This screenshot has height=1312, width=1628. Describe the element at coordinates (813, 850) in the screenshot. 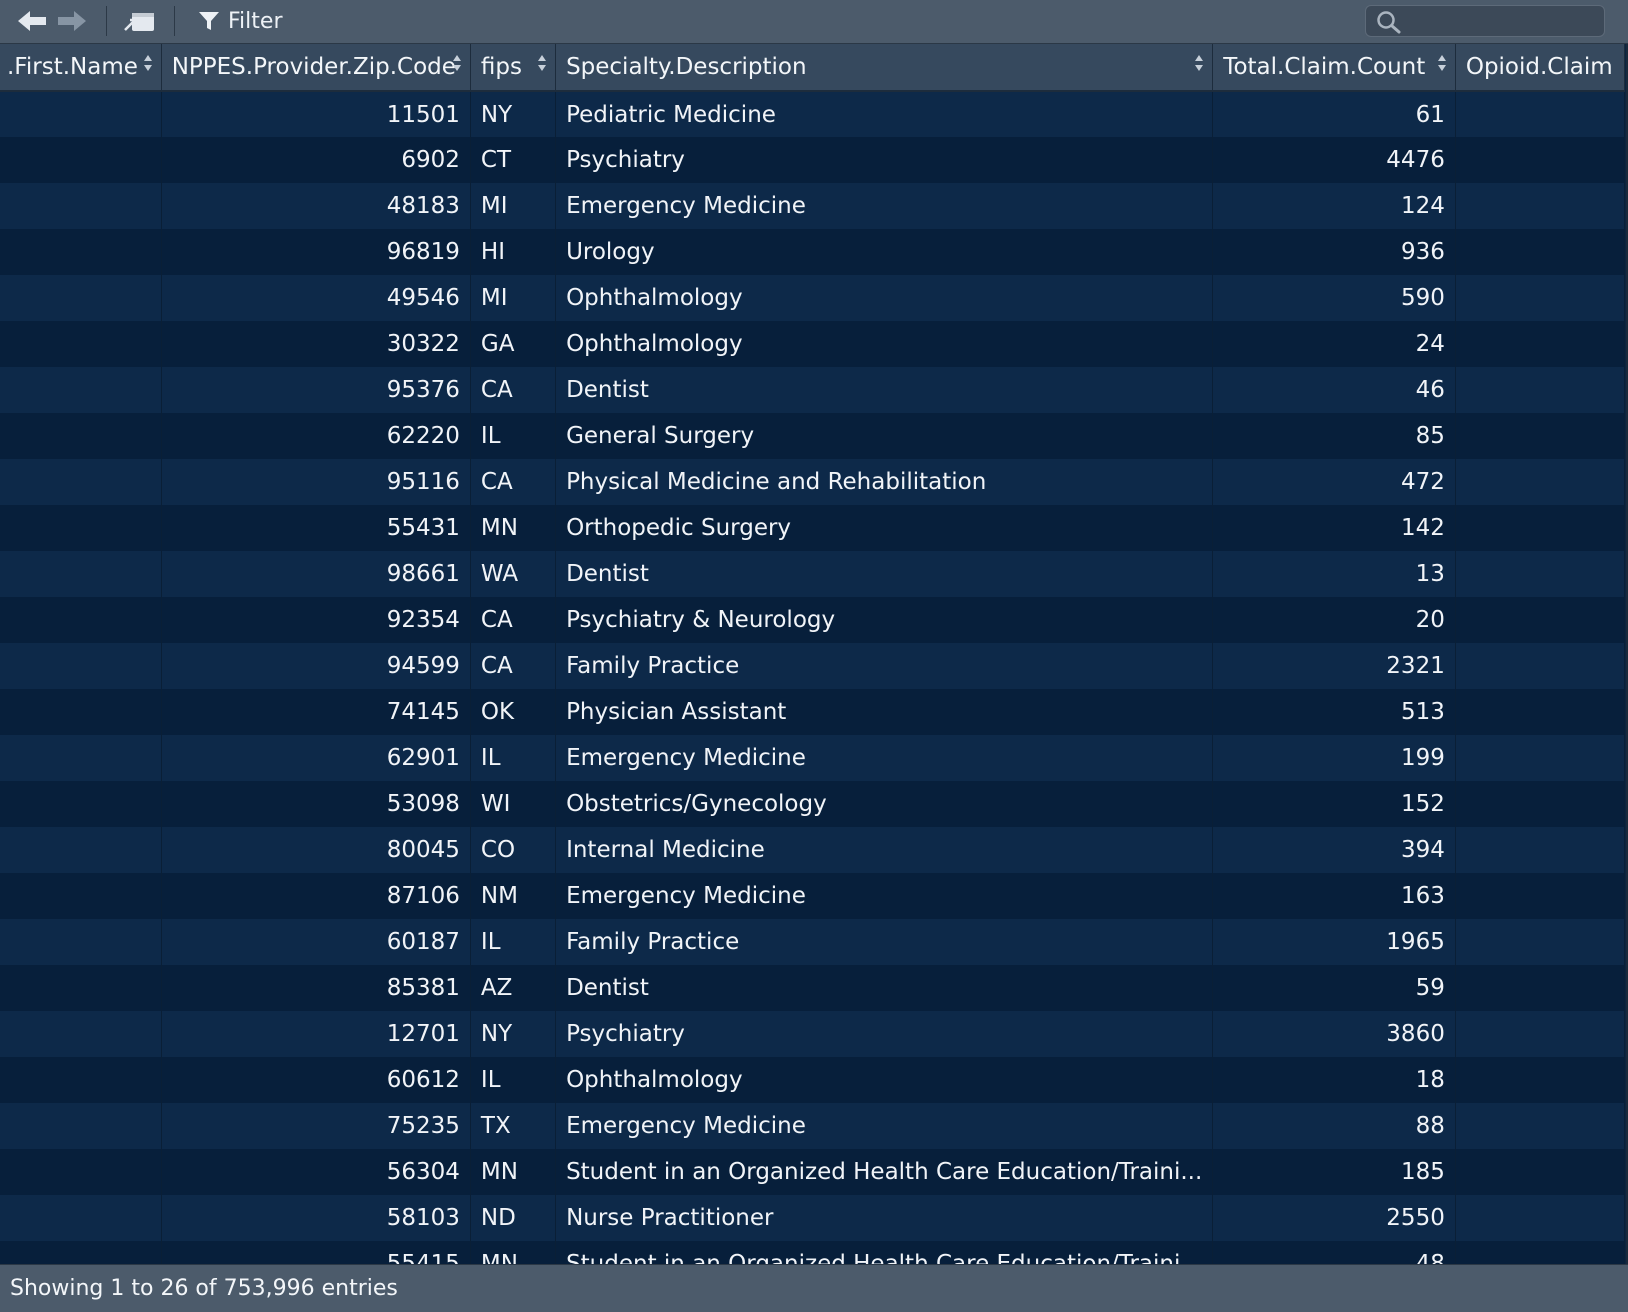

I see `table-row: 80045 CO Internal Medicine 394` at that location.